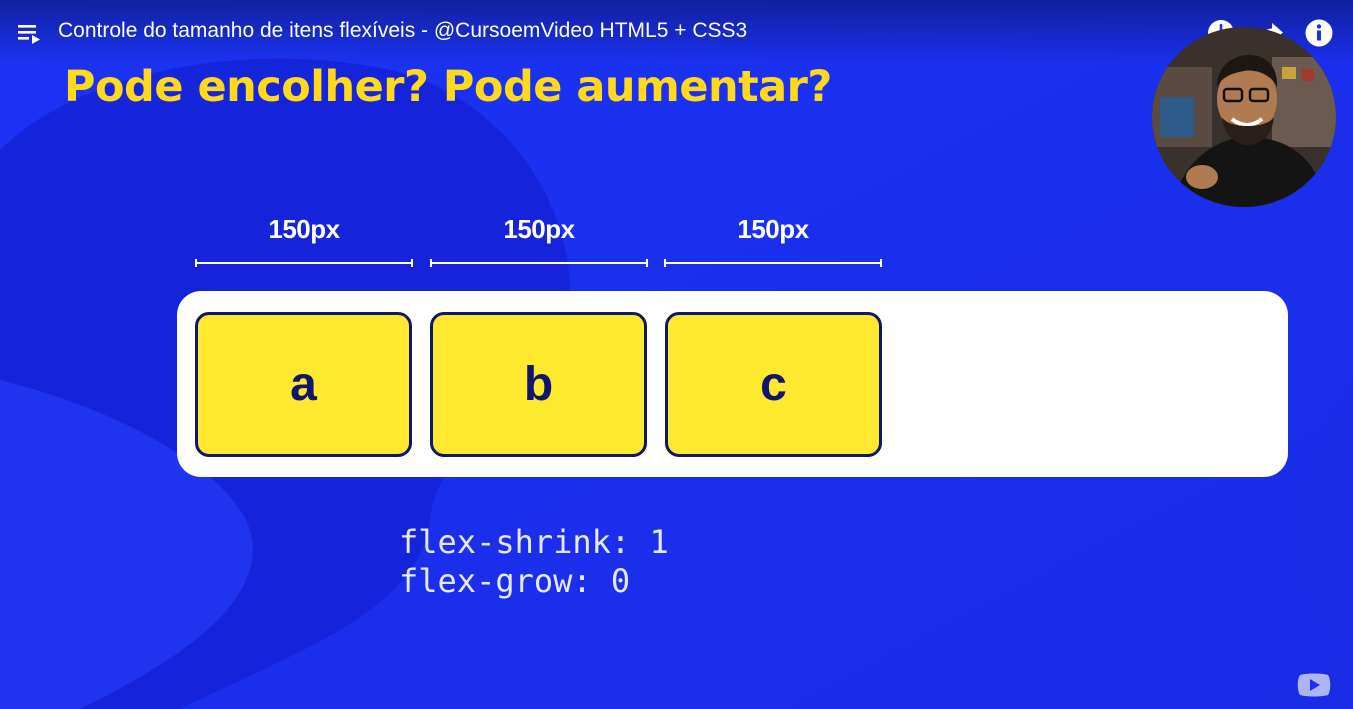  Describe the element at coordinates (30, 34) in the screenshot. I see `playlist-icon` at that location.